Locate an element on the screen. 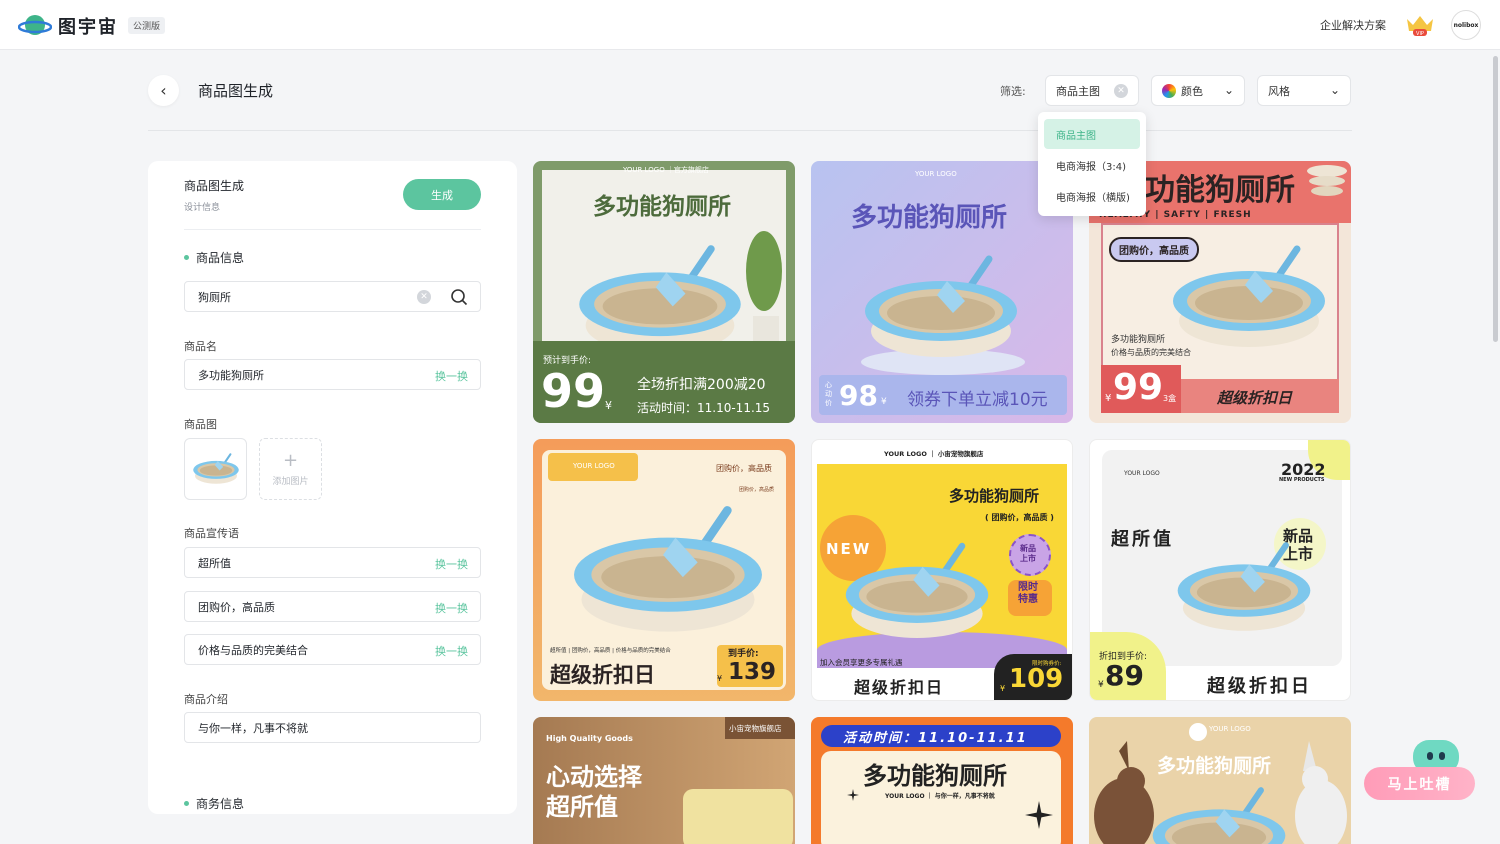 The width and height of the screenshot is (1500, 844). filter-label: 筛选: is located at coordinates (1013, 91).